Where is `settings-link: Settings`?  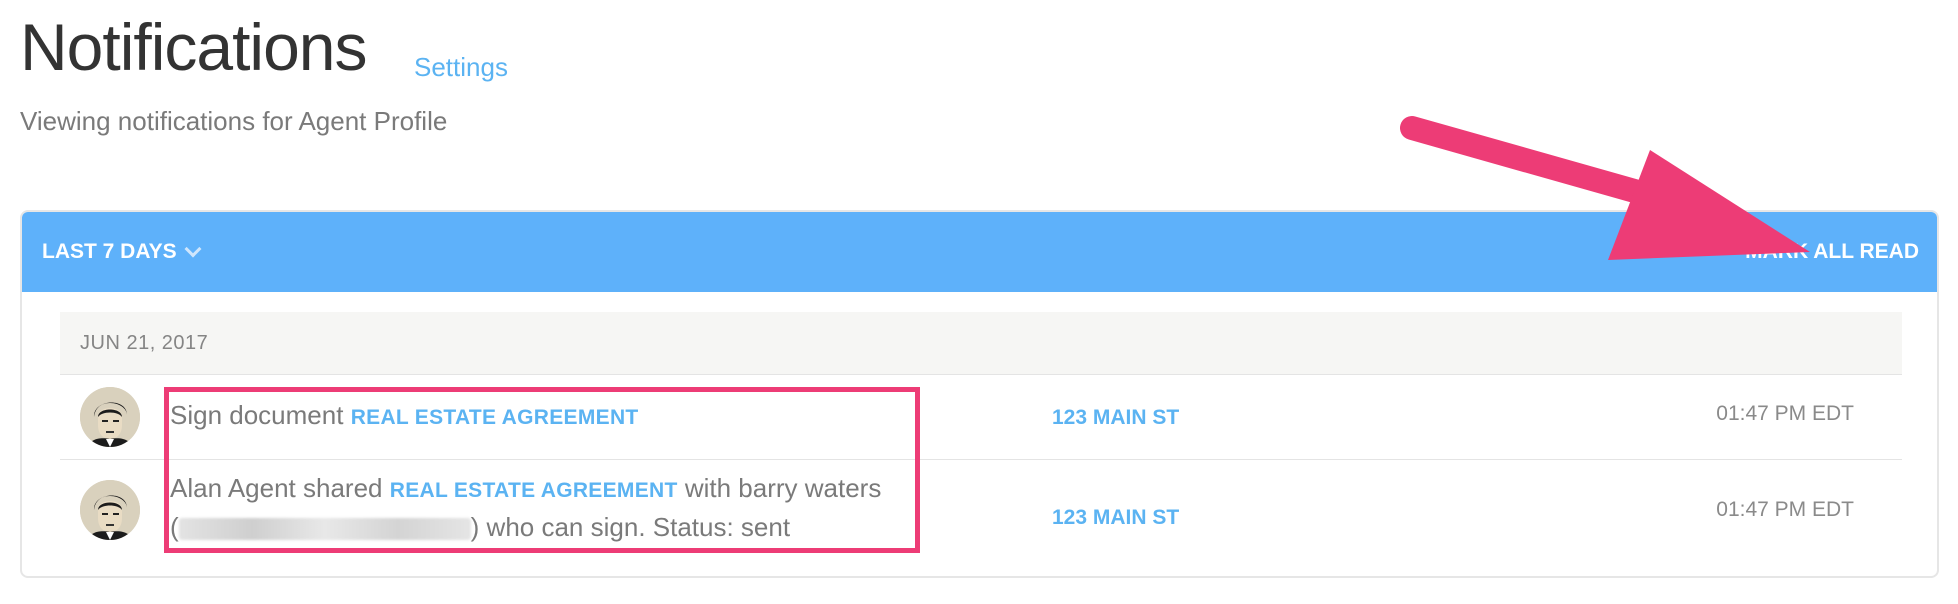 settings-link: Settings is located at coordinates (461, 67).